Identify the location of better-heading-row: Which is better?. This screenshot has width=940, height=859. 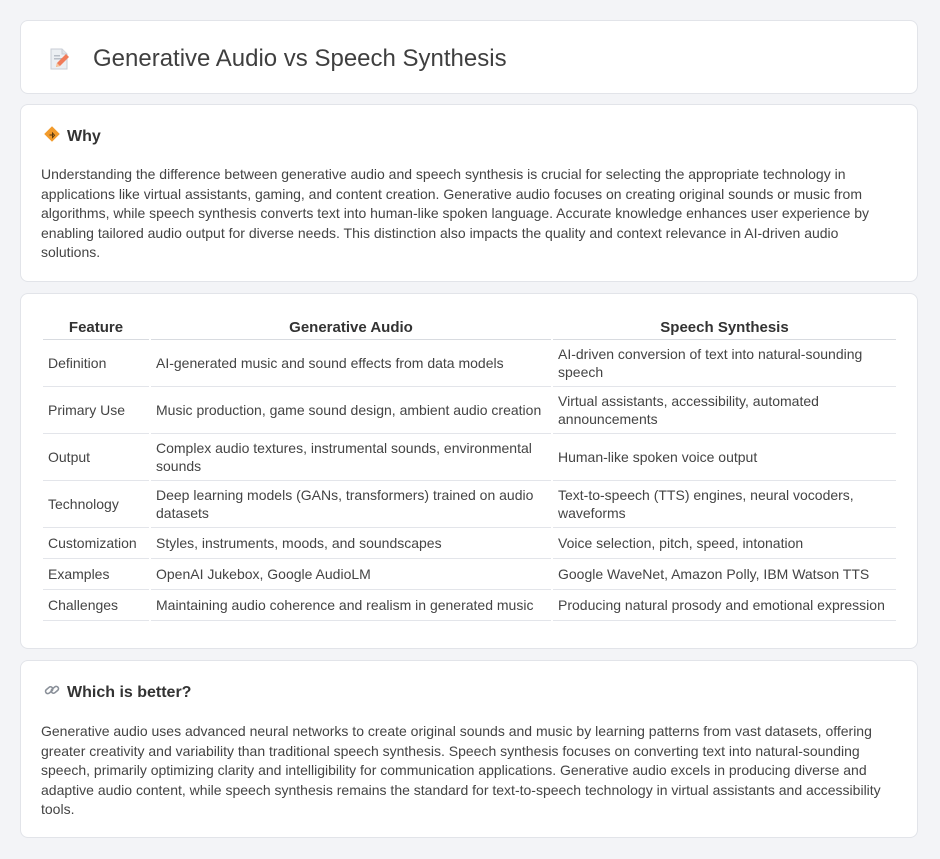
(117, 692).